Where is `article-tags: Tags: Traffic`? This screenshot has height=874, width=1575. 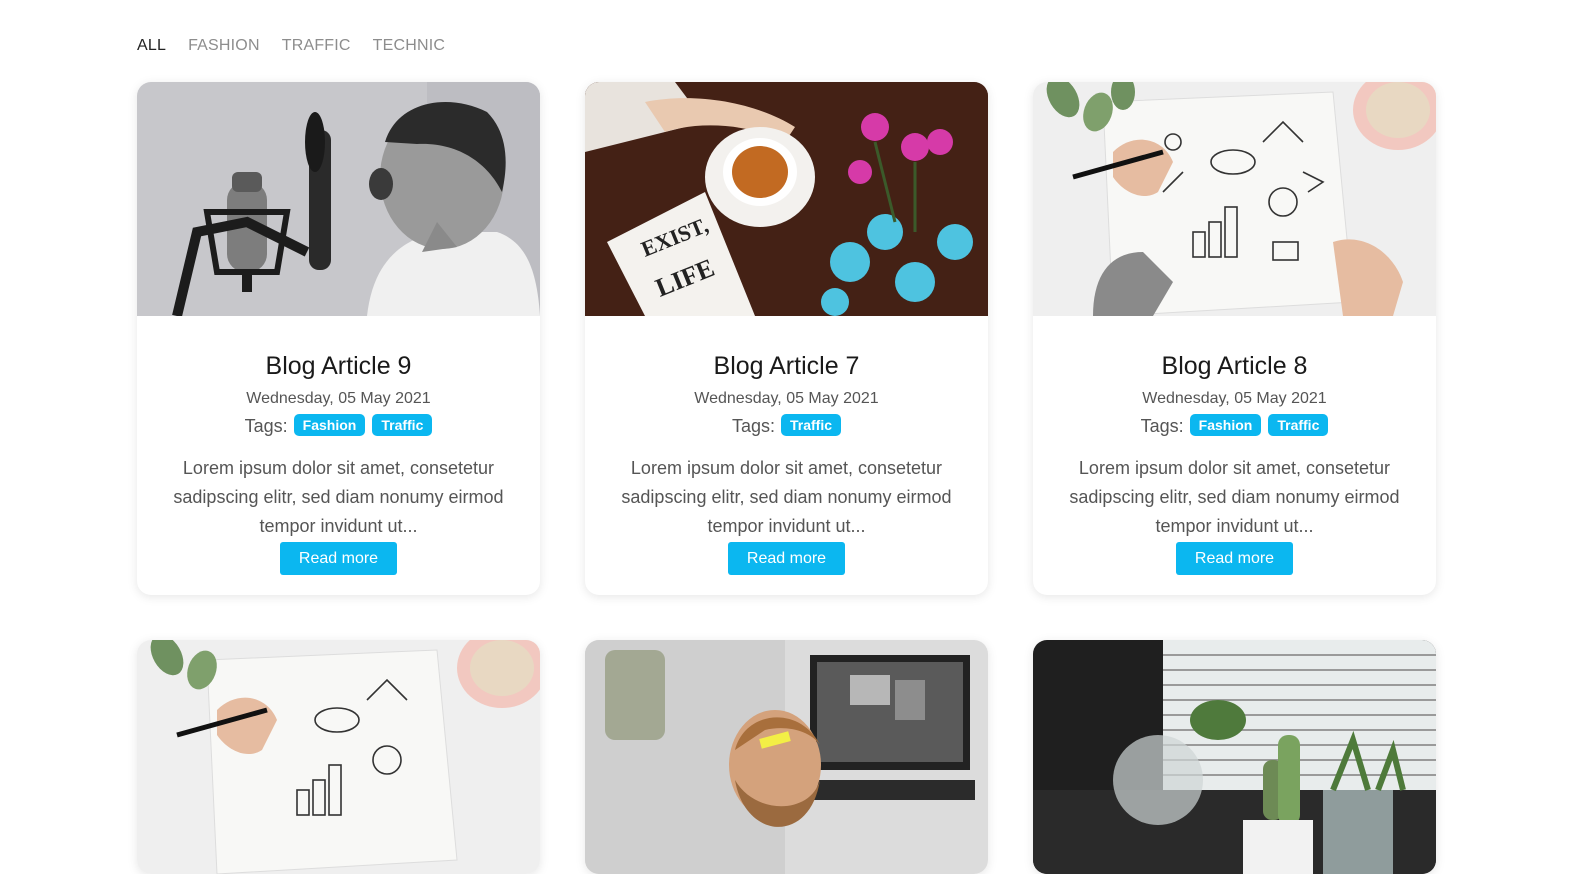
article-tags: Tags: Traffic is located at coordinates (786, 426).